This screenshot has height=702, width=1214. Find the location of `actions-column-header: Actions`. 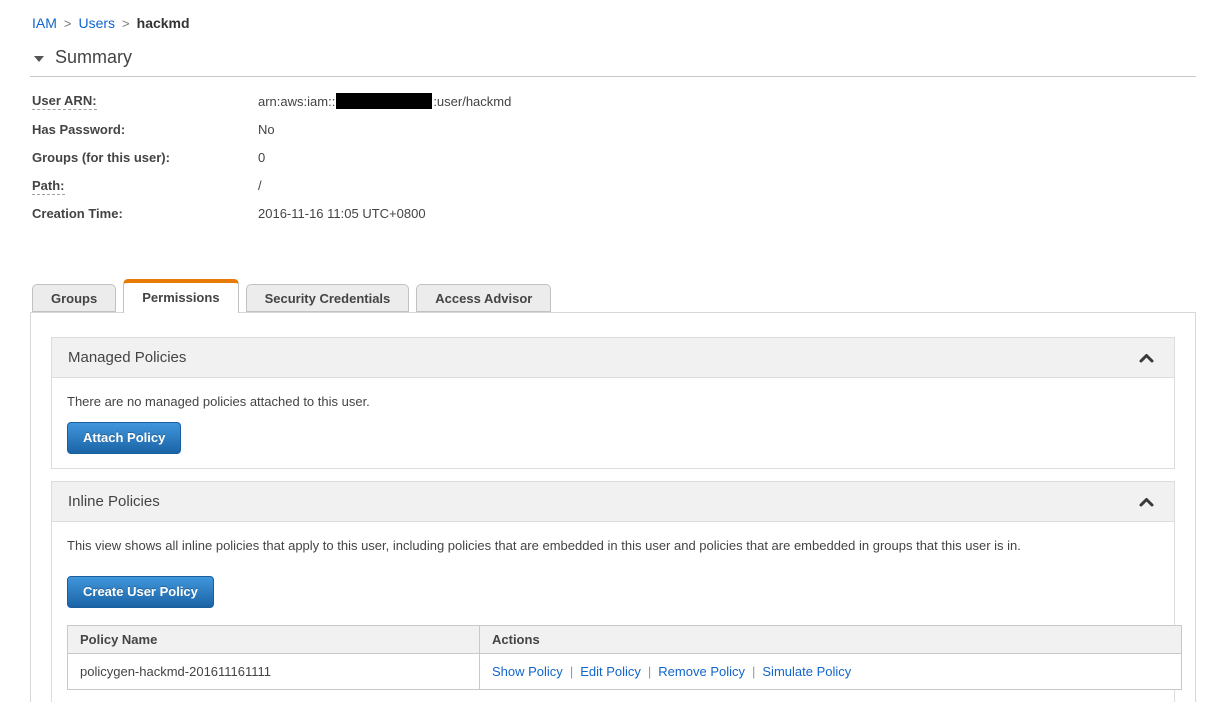

actions-column-header: Actions is located at coordinates (830, 639).